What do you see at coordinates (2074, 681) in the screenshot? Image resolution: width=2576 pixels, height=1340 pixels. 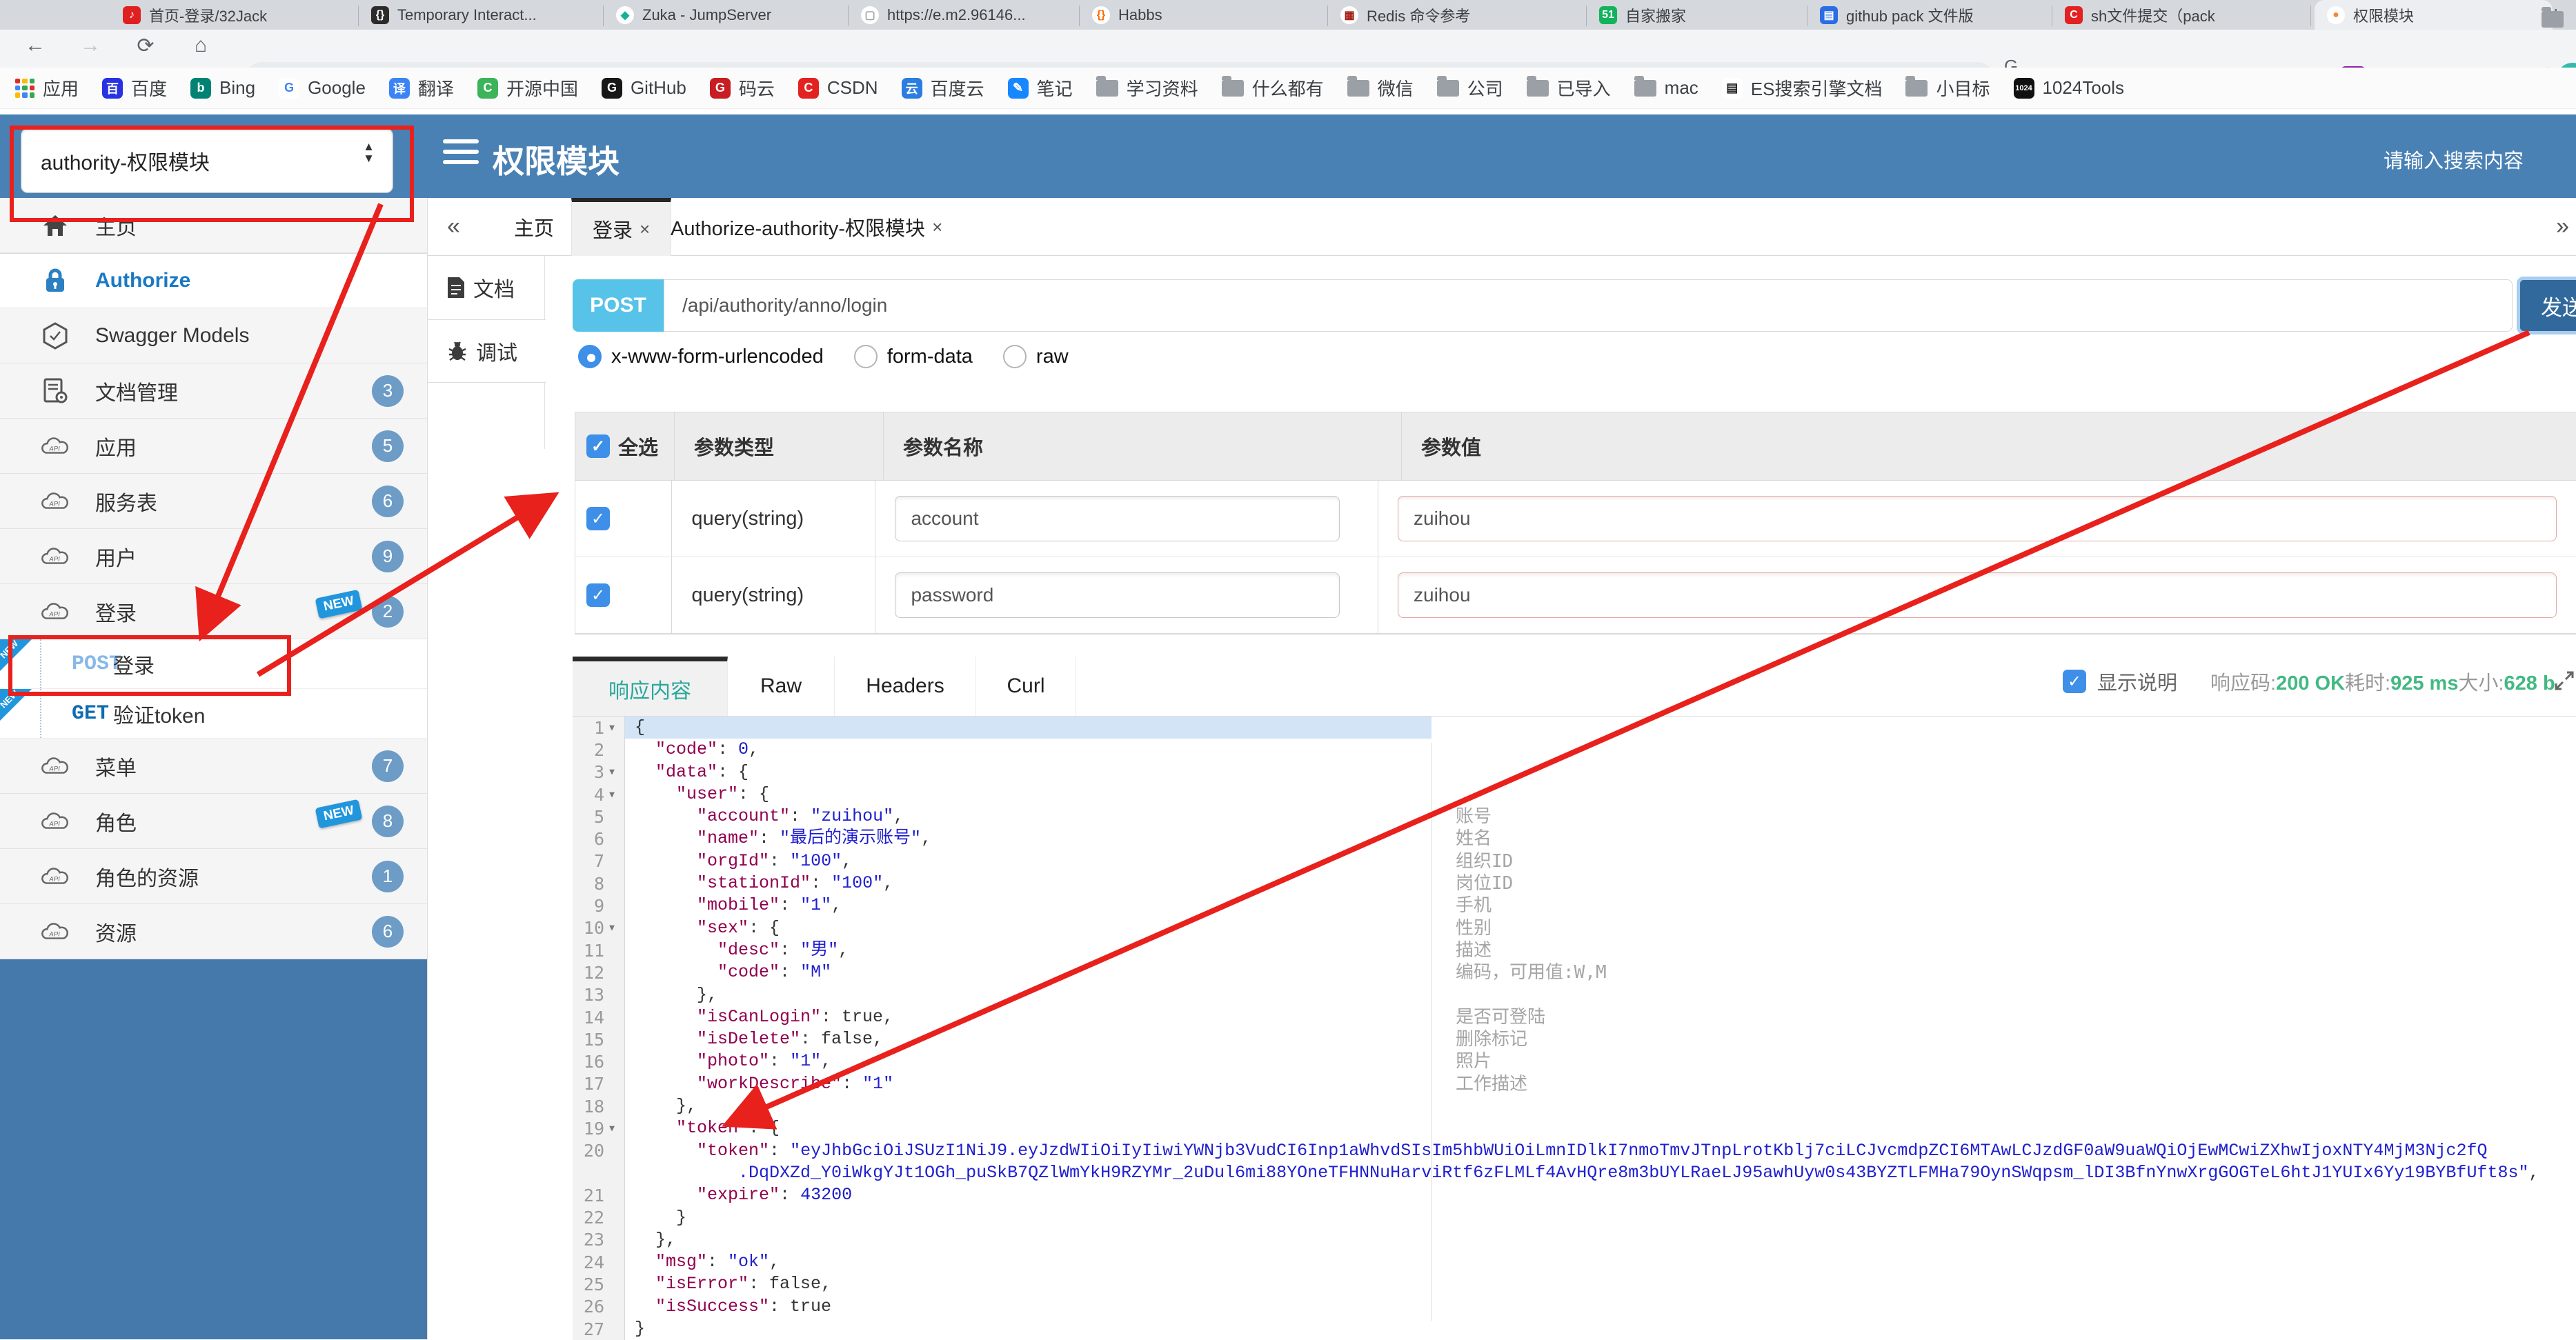 I see `show-description-checkbox` at bounding box center [2074, 681].